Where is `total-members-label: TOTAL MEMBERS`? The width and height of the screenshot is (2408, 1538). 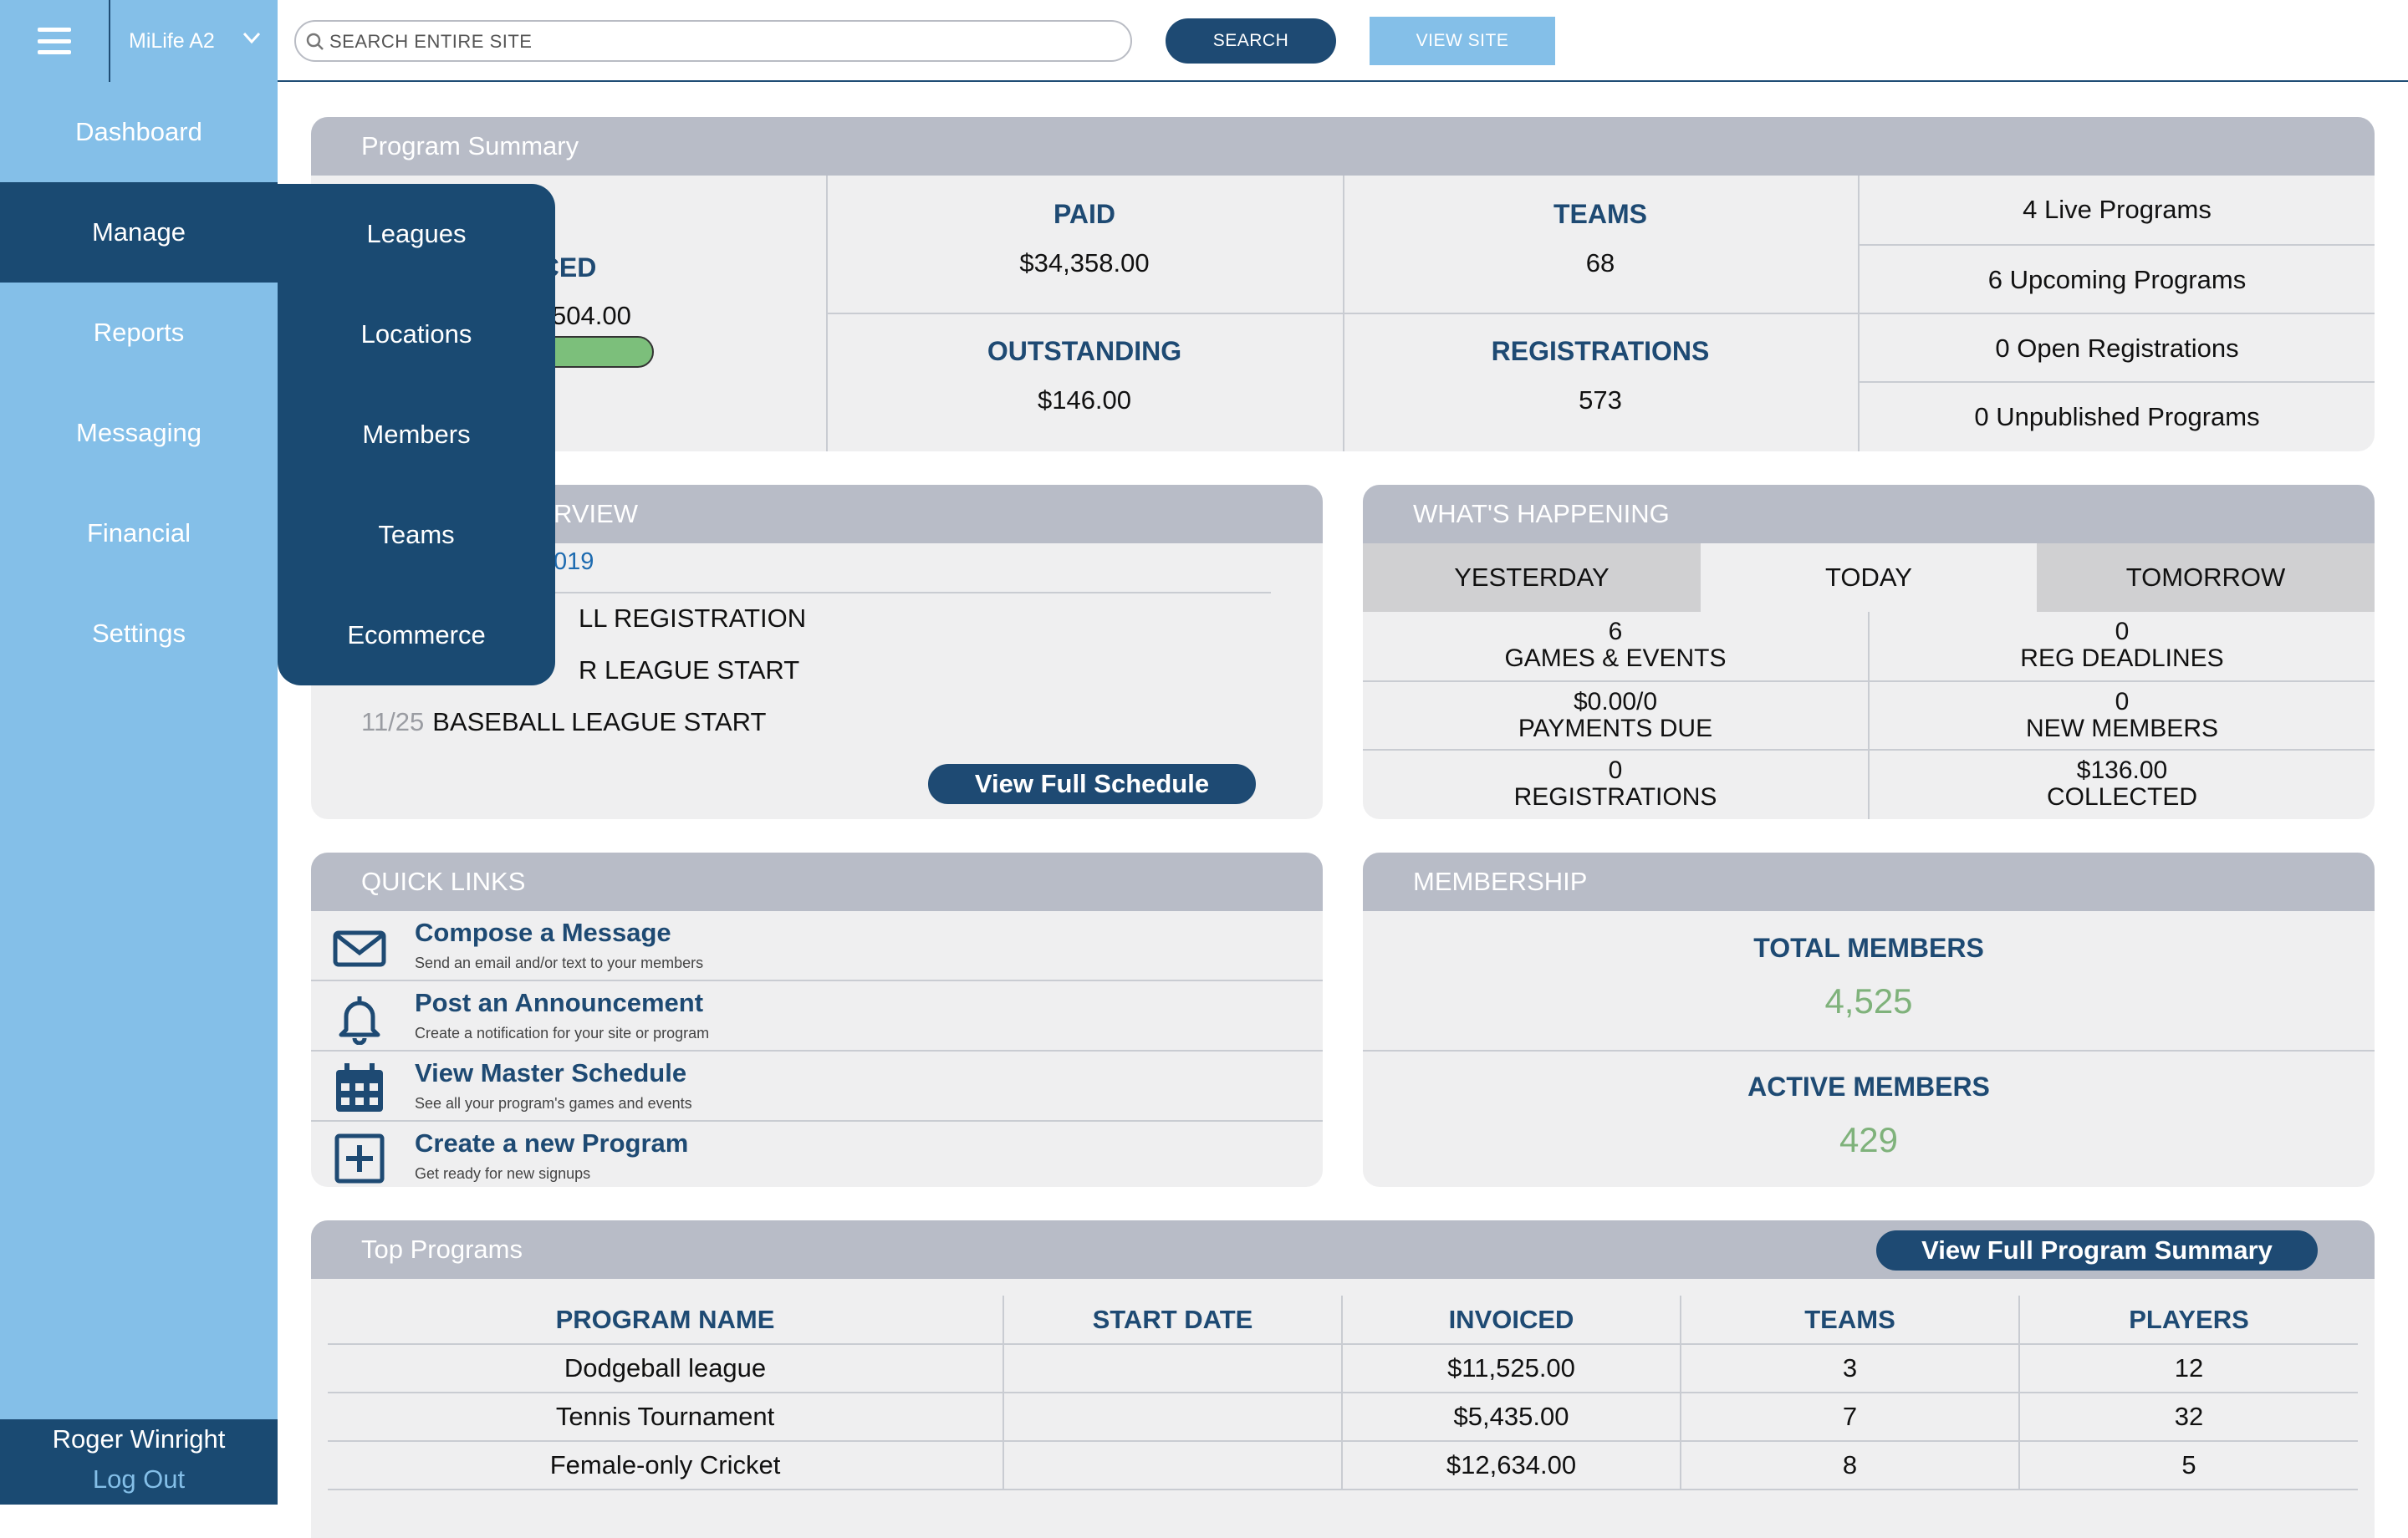 total-members-label: TOTAL MEMBERS is located at coordinates (1869, 948).